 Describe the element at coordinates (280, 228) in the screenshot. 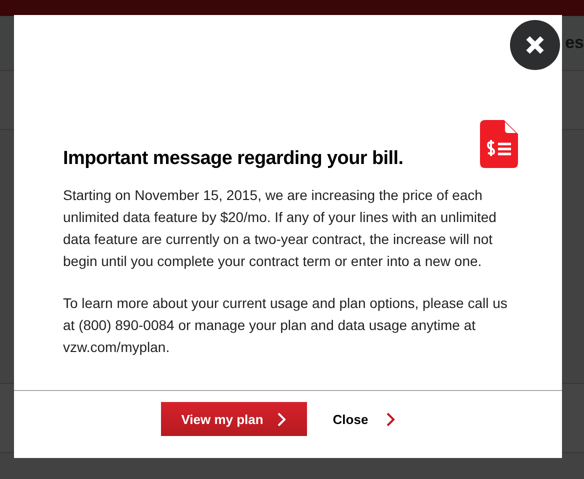

I see `message-paragraph: Starting on November 15, 2015, we are increasing the price of each unlimited data feature by $20/mo. If any of your lines with an unlimited data feature are currently on a two-year contract, the increase will not begin until you complete your contract term or enter into a new one.` at that location.